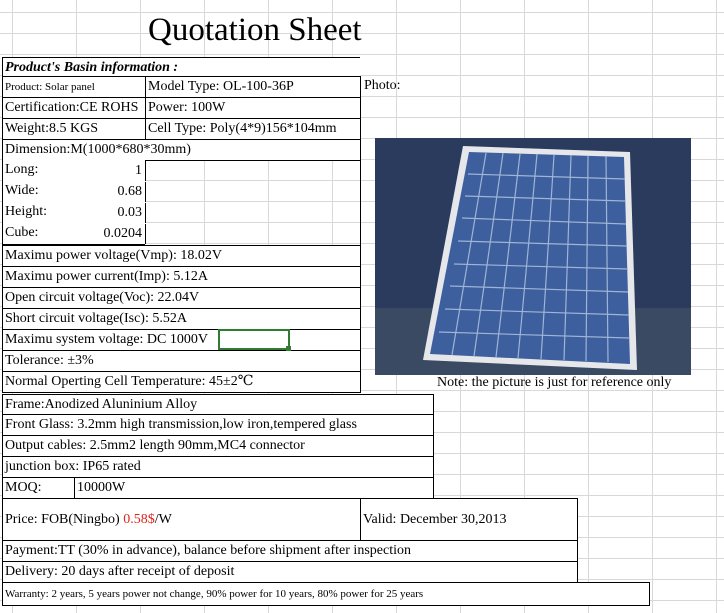  I want to click on tolerance-cell: Tolerance: ±3%, so click(181, 361).